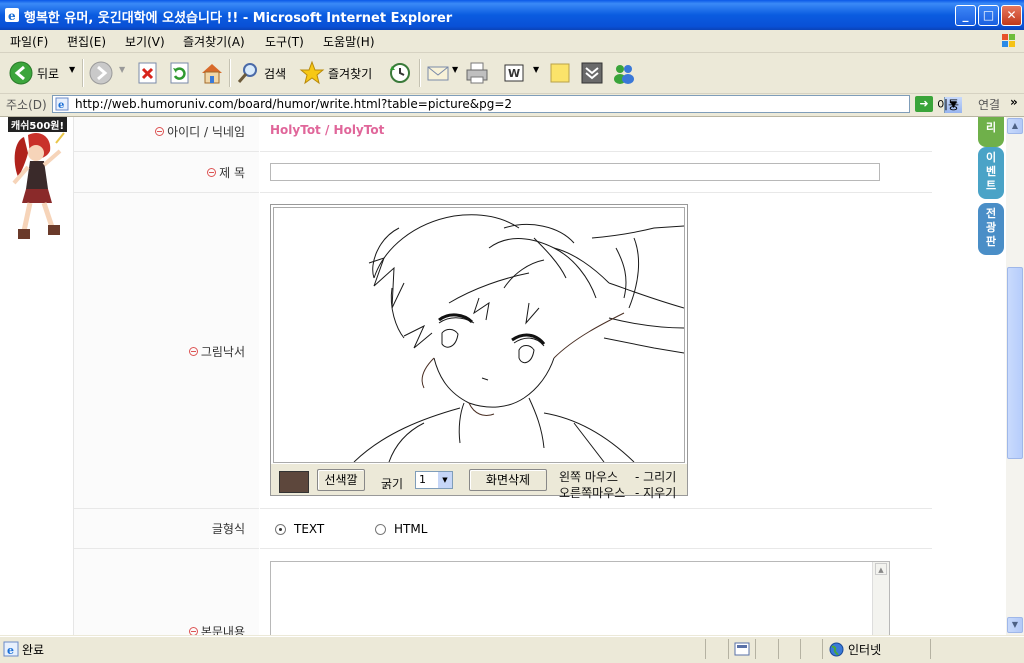  Describe the element at coordinates (101, 73) in the screenshot. I see `forward-icon` at that location.